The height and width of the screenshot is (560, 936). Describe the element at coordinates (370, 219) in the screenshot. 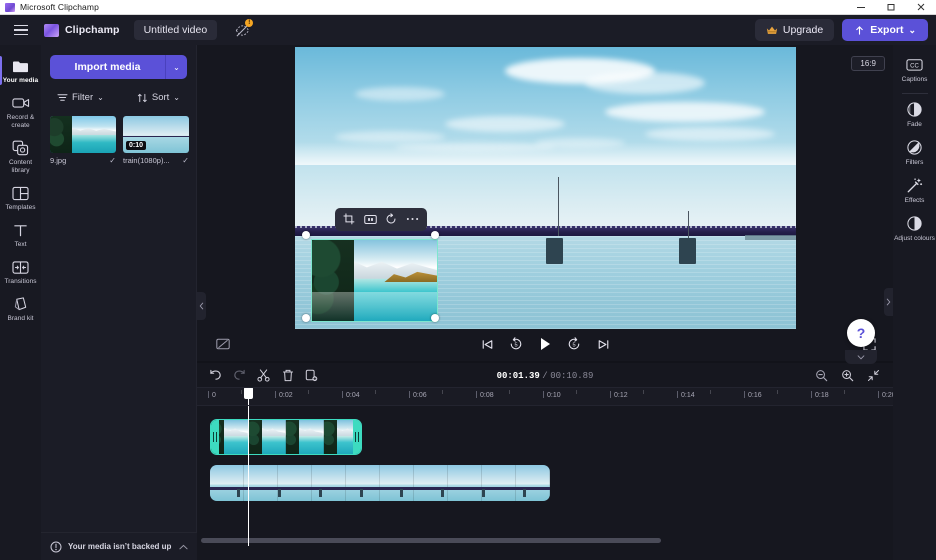

I see `fit-fill-icon` at that location.